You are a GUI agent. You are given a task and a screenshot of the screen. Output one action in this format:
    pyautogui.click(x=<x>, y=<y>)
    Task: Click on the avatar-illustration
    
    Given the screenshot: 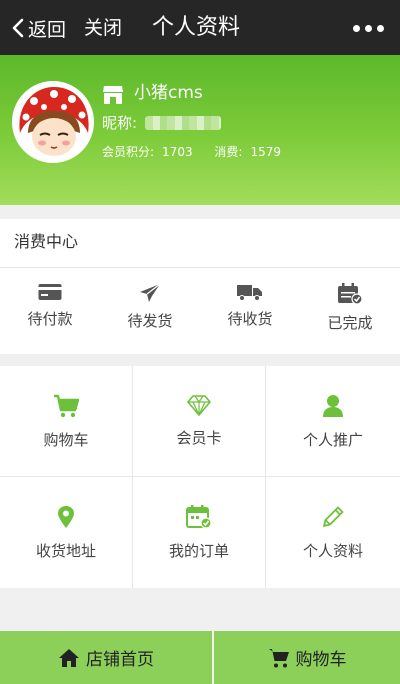 What is the action you would take?
    pyautogui.click(x=53, y=122)
    